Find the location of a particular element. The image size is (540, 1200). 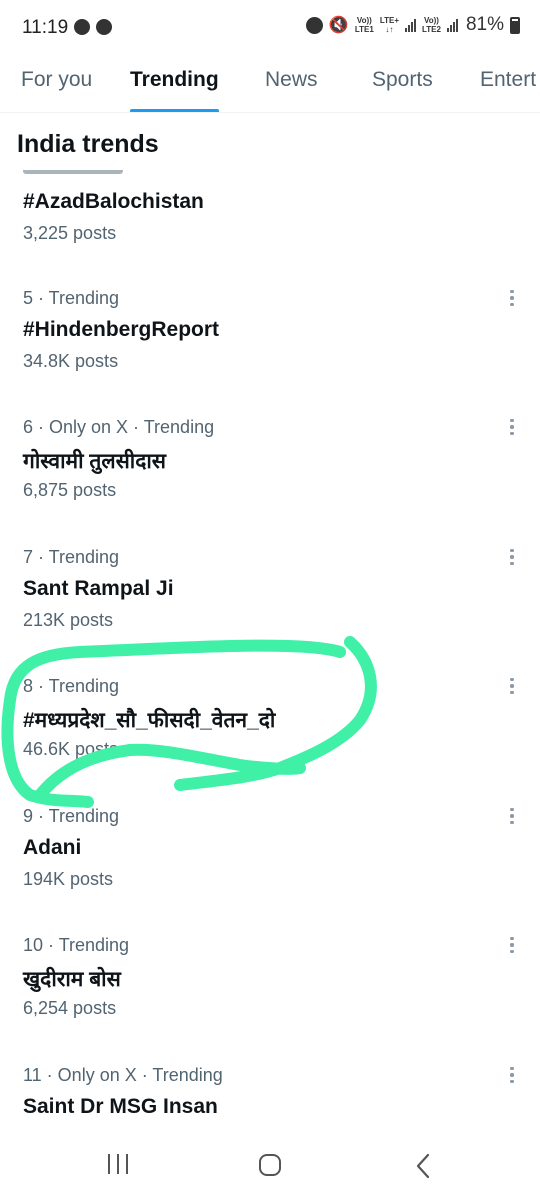

active-tab-indicator is located at coordinates (174, 110).